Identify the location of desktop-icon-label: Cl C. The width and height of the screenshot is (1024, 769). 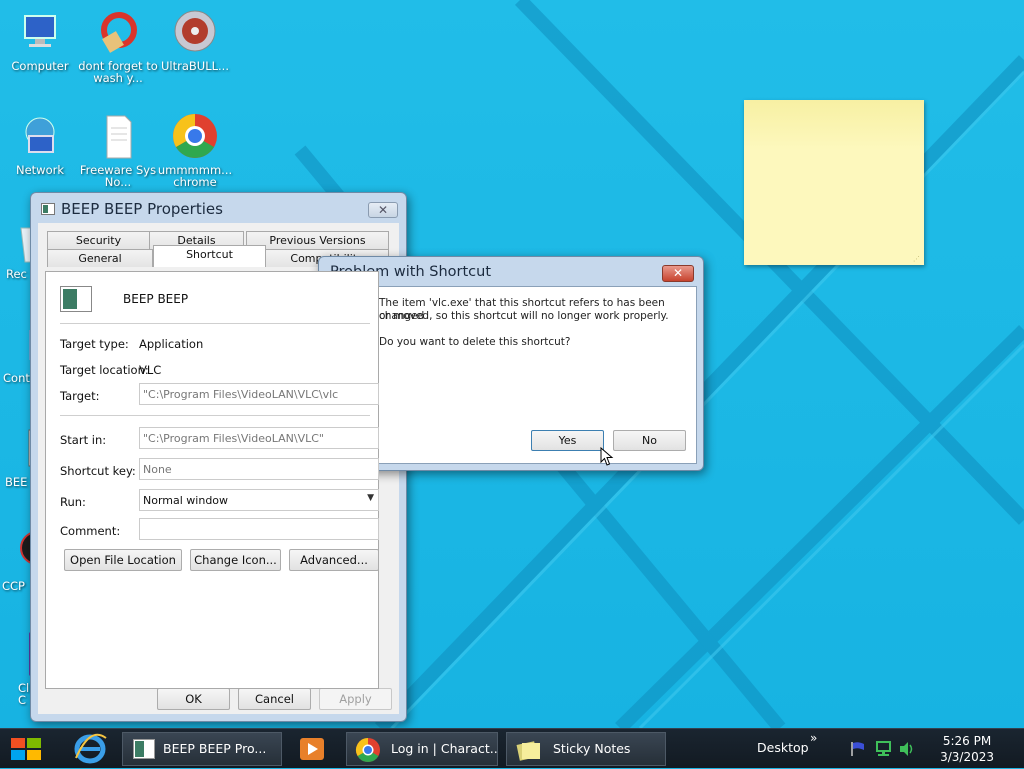
(24, 694).